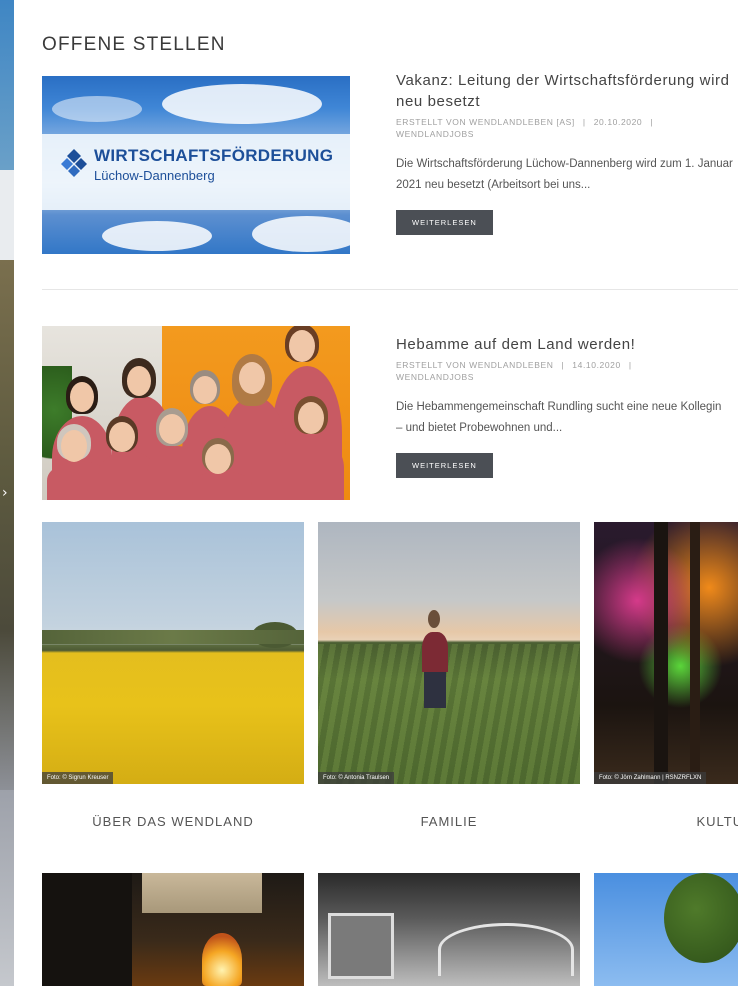  I want to click on slider-next-arrow-icon: ›, so click(5, 493).